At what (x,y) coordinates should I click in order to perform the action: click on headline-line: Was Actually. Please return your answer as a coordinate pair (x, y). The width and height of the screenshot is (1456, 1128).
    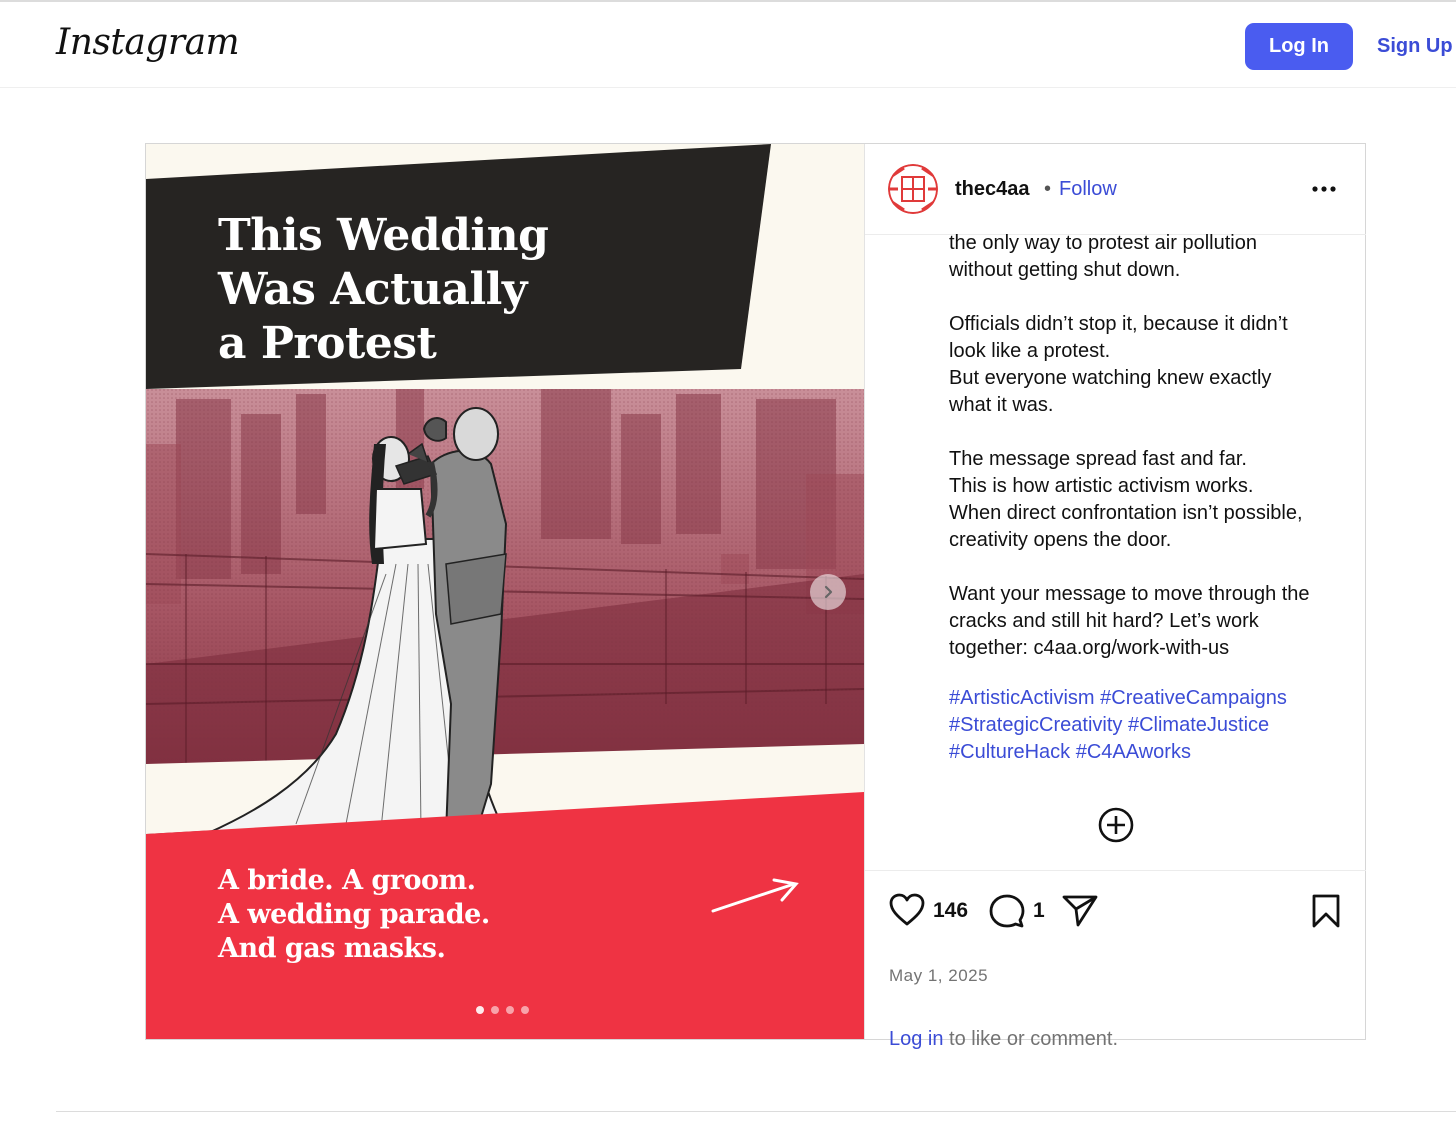
    Looking at the image, I should click on (372, 289).